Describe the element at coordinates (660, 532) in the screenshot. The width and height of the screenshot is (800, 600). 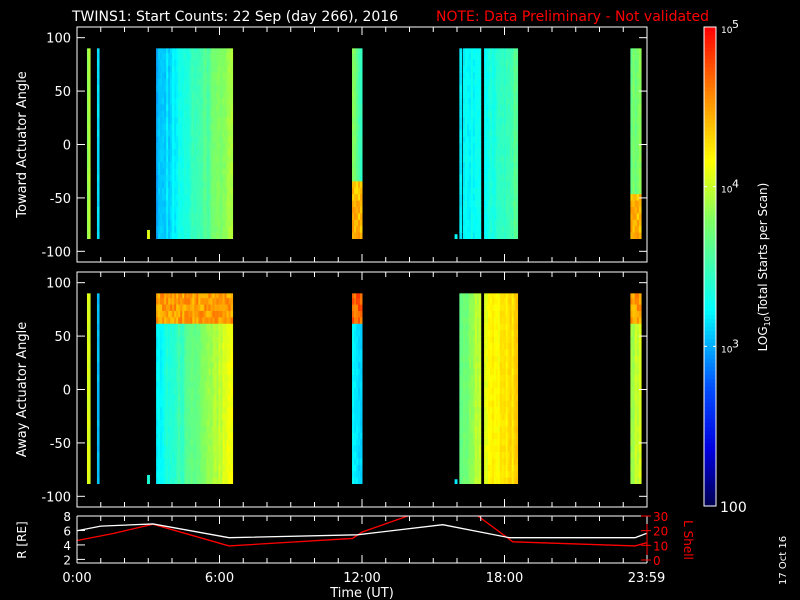
I see `l-shell-tick-label: 20` at that location.